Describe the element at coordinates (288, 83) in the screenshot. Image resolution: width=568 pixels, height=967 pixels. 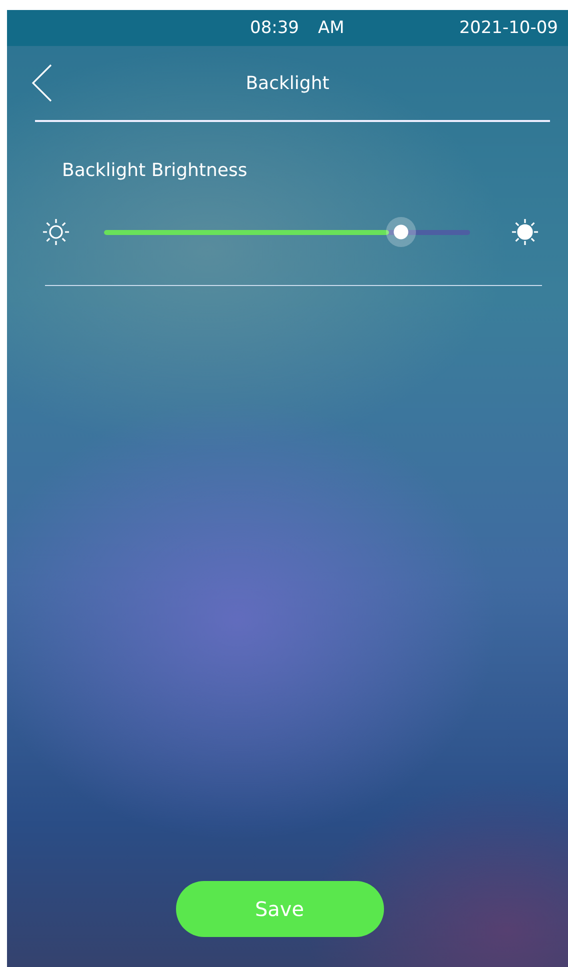
I see `page-title: Backlight` at that location.